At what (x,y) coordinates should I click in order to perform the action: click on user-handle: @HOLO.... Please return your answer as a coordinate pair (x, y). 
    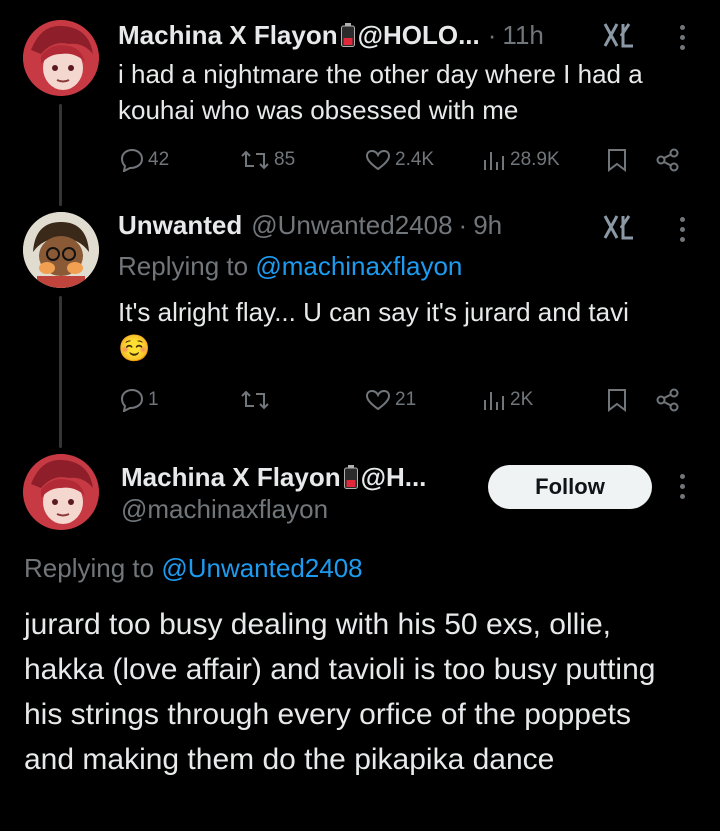
    Looking at the image, I should click on (419, 35).